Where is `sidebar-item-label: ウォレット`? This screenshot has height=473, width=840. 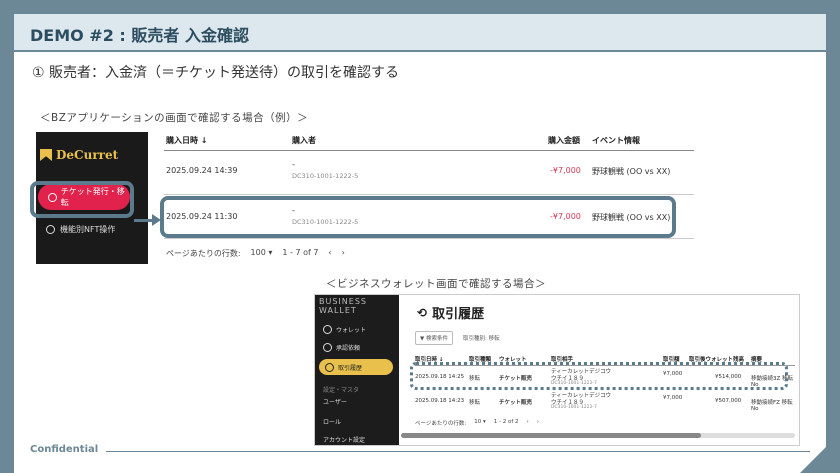
sidebar-item-label: ウォレット is located at coordinates (351, 330).